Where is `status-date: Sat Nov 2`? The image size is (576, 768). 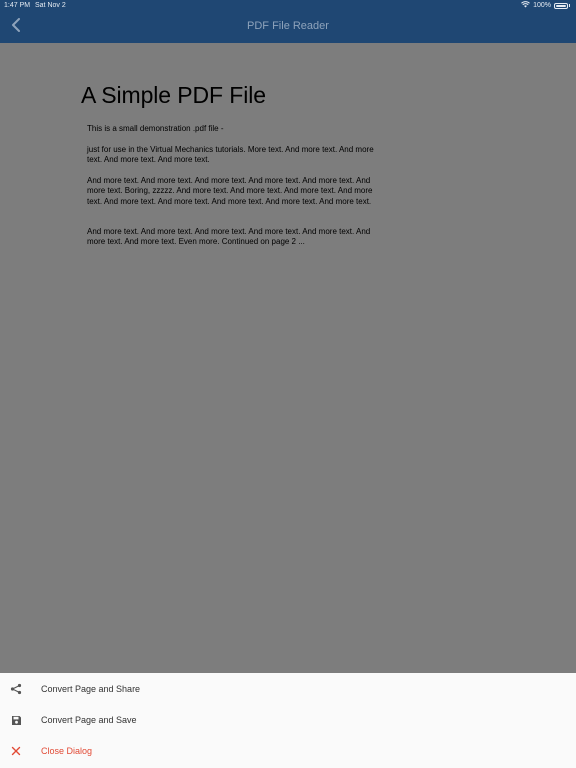
status-date: Sat Nov 2 is located at coordinates (50, 5).